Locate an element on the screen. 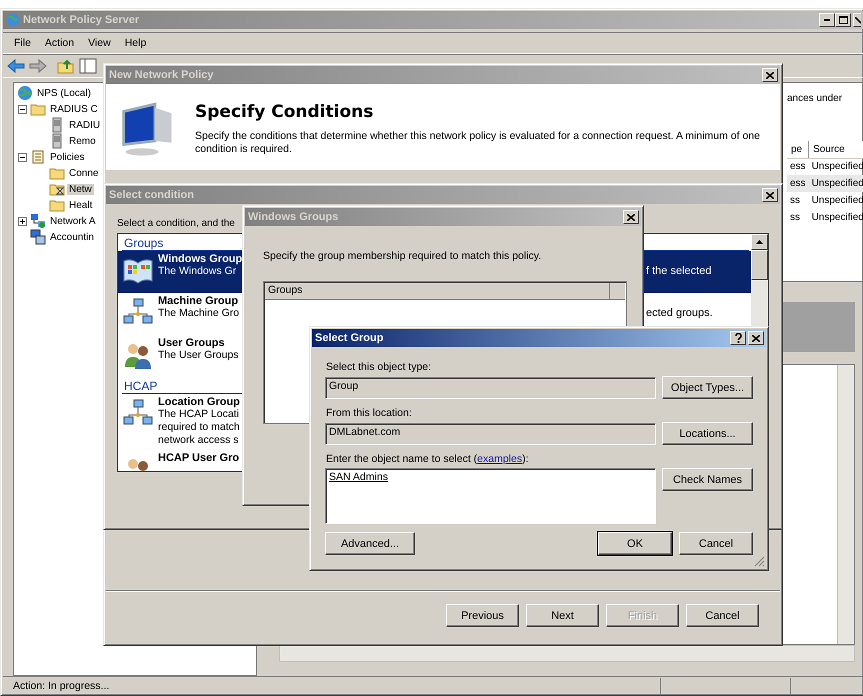 The height and width of the screenshot is (696, 863). dialog-title: Select condition is located at coordinates (152, 195).